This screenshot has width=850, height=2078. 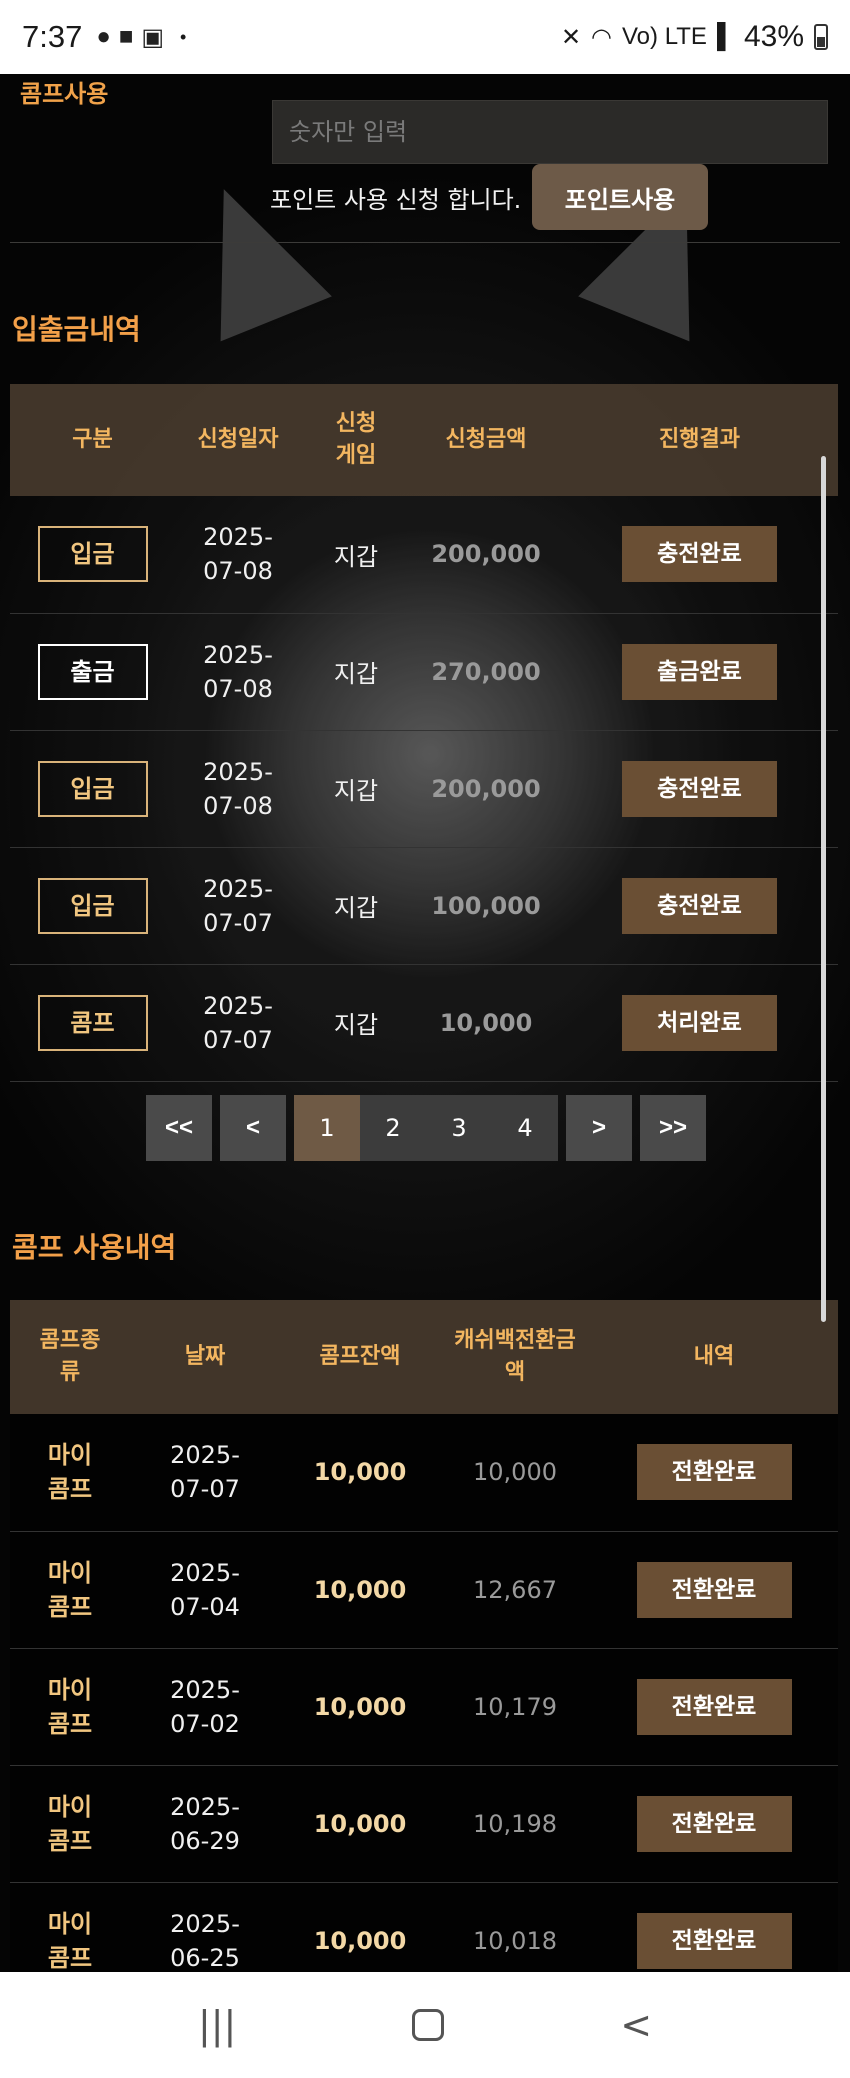 What do you see at coordinates (823, 889) in the screenshot?
I see `scrollbar` at bounding box center [823, 889].